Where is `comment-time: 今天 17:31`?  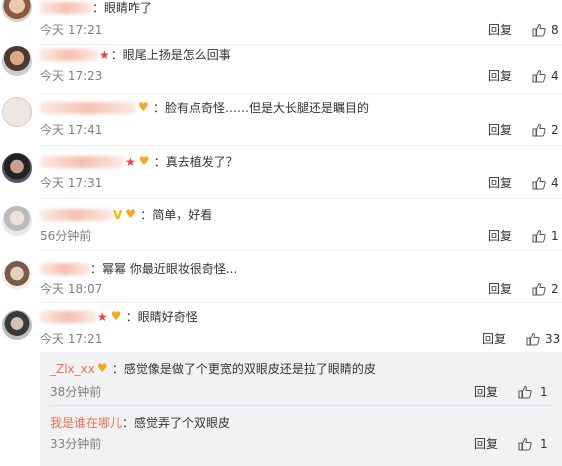
comment-time: 今天 17:31 is located at coordinates (71, 183).